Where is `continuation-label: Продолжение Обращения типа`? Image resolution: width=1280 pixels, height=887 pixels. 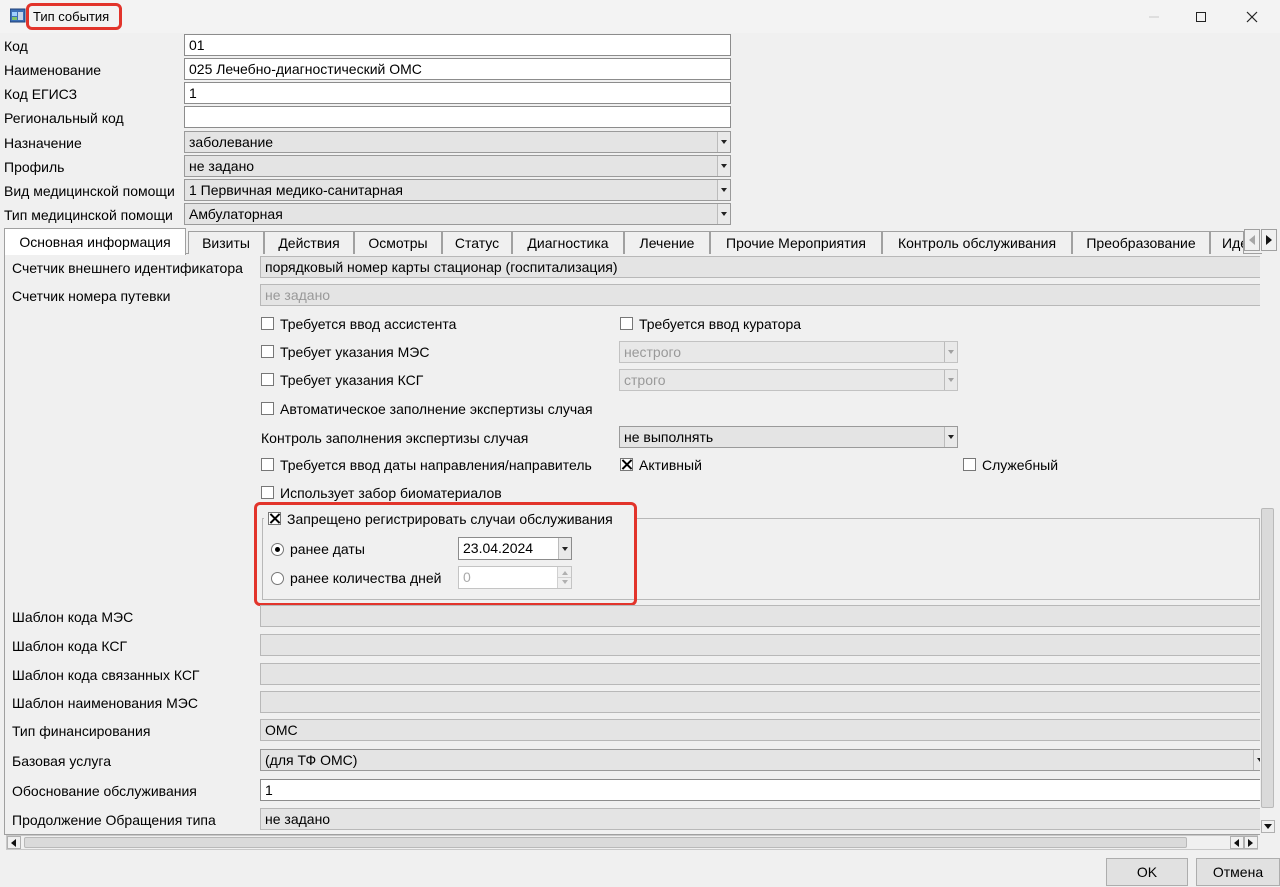 continuation-label: Продолжение Обращения типа is located at coordinates (114, 820).